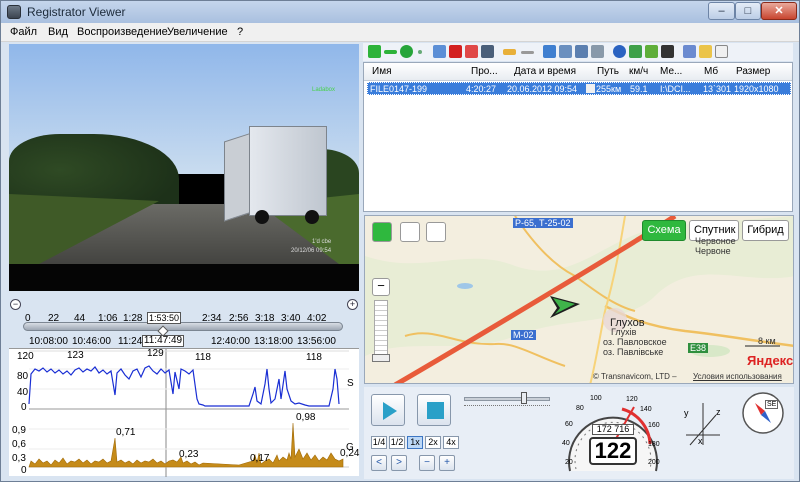 This screenshot has height=482, width=800. I want to click on menu-view: Вид, so click(58, 32).